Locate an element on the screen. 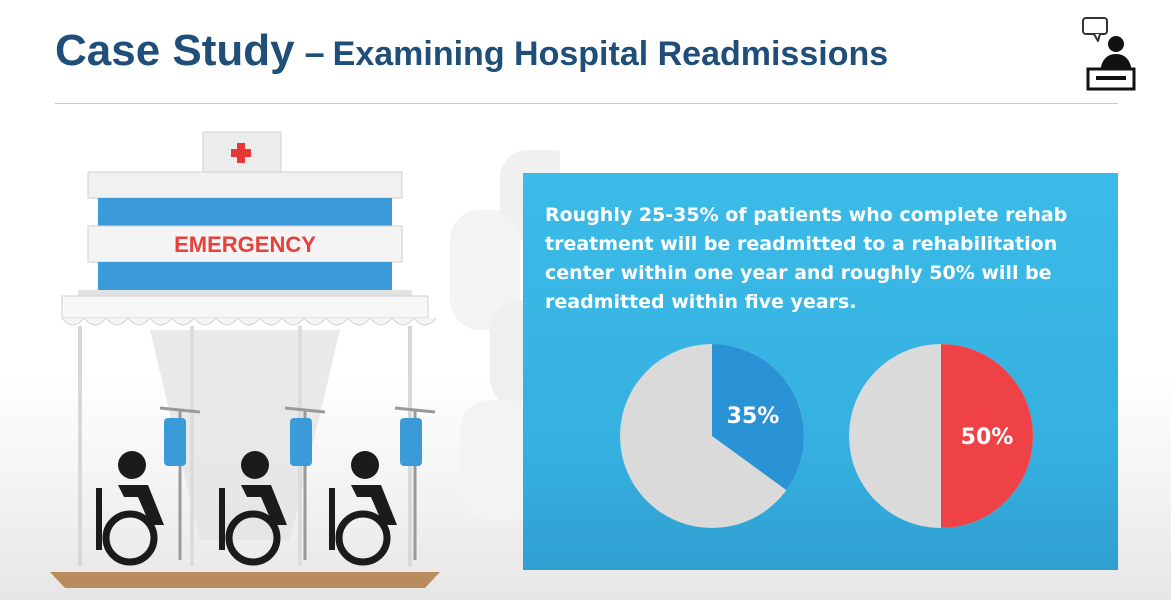  title-subtitle: Examining Hospital Readmissions is located at coordinates (610, 54).